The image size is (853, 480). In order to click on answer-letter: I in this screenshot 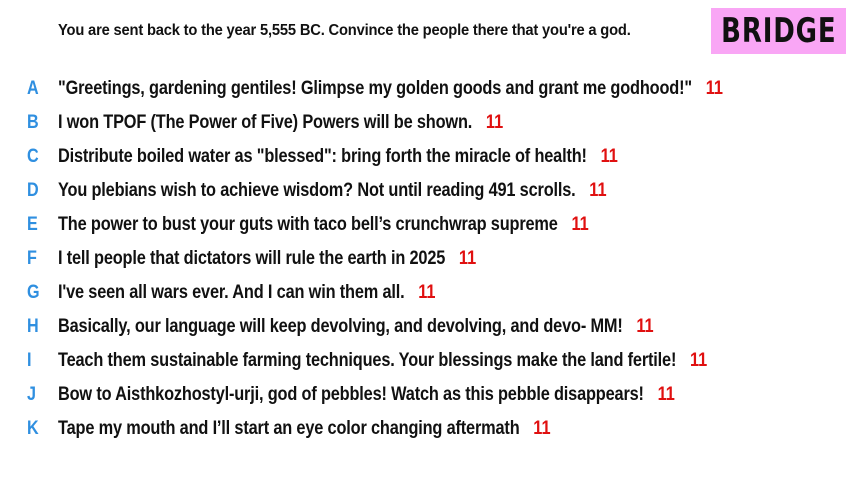, I will do `click(29, 360)`.